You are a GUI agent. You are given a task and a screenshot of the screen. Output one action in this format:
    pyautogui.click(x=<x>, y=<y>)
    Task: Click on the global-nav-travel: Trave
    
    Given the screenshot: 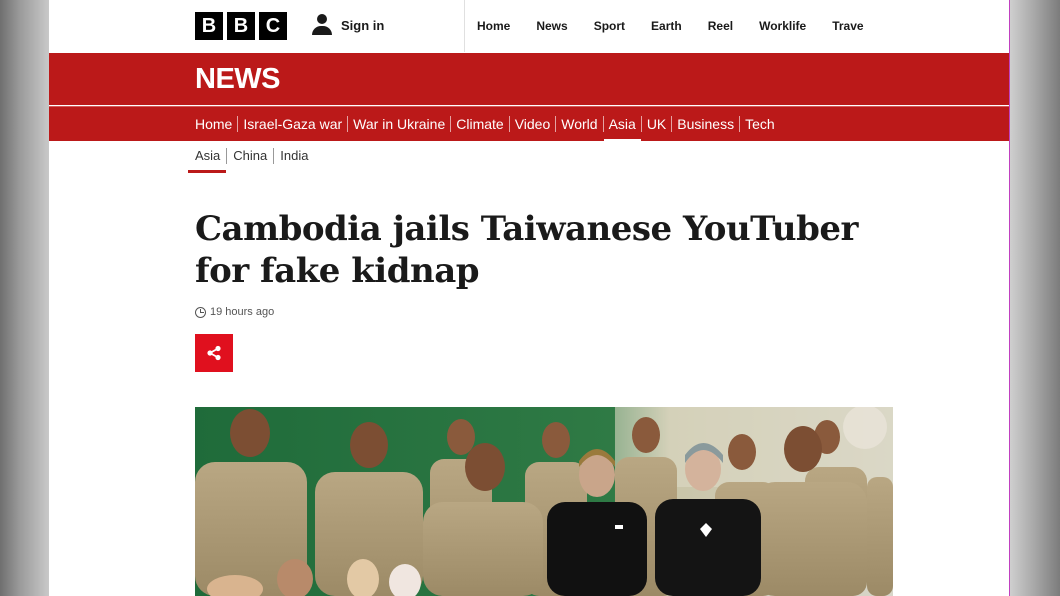 What is the action you would take?
    pyautogui.click(x=860, y=26)
    